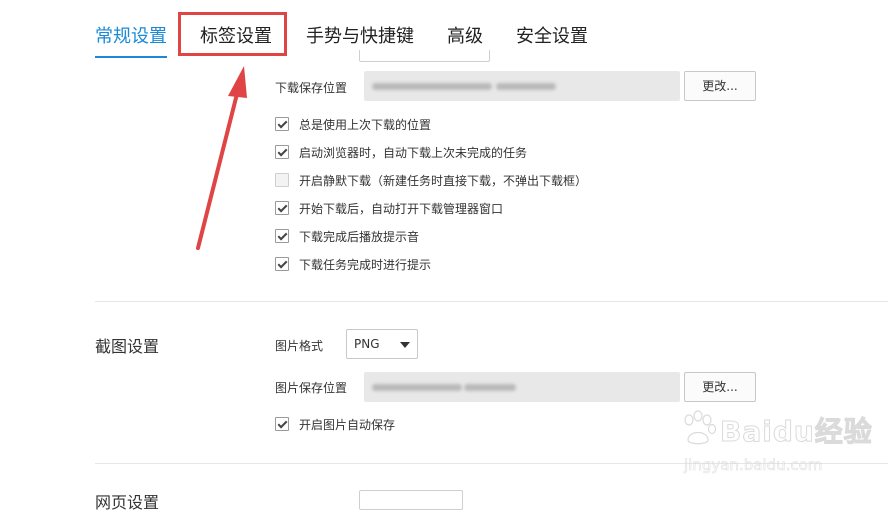 The width and height of the screenshot is (888, 513). What do you see at coordinates (796, 432) in the screenshot?
I see `watermark-brand: Baidu经验` at bounding box center [796, 432].